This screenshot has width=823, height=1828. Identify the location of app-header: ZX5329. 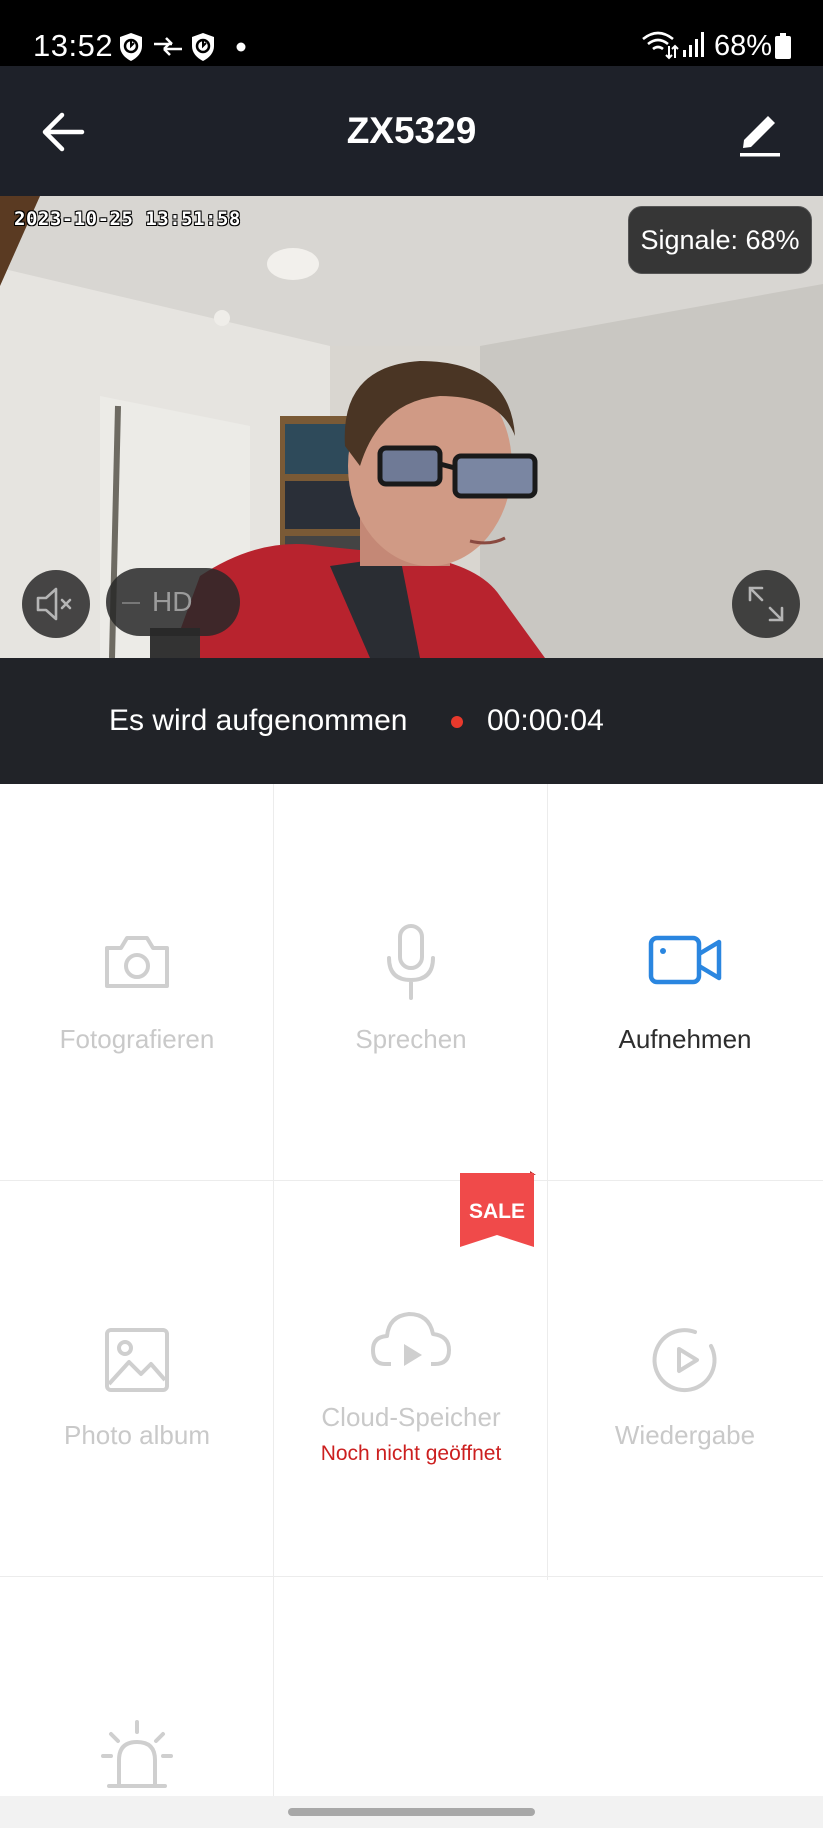
(411, 131).